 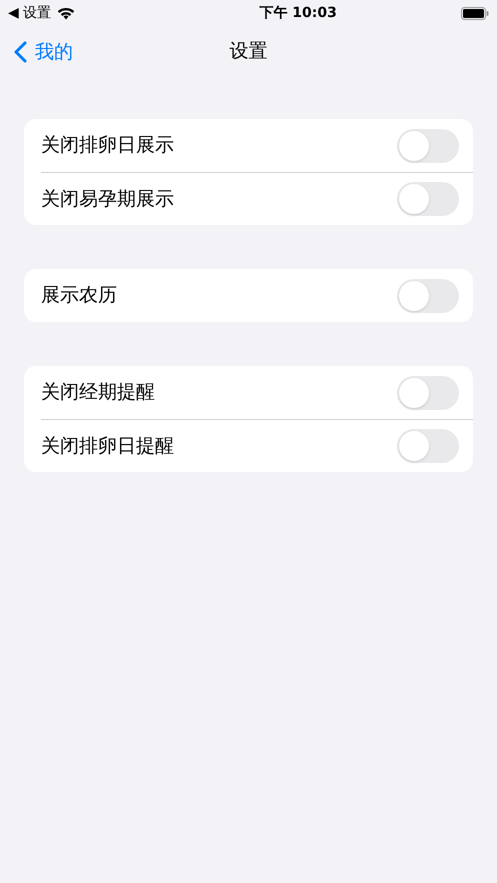 I want to click on back-button: 我的, so click(x=43, y=52).